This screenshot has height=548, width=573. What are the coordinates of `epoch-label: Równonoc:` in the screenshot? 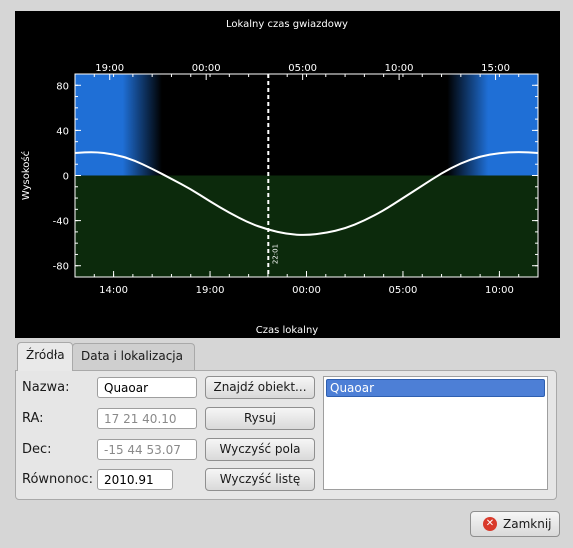 It's located at (57, 479).